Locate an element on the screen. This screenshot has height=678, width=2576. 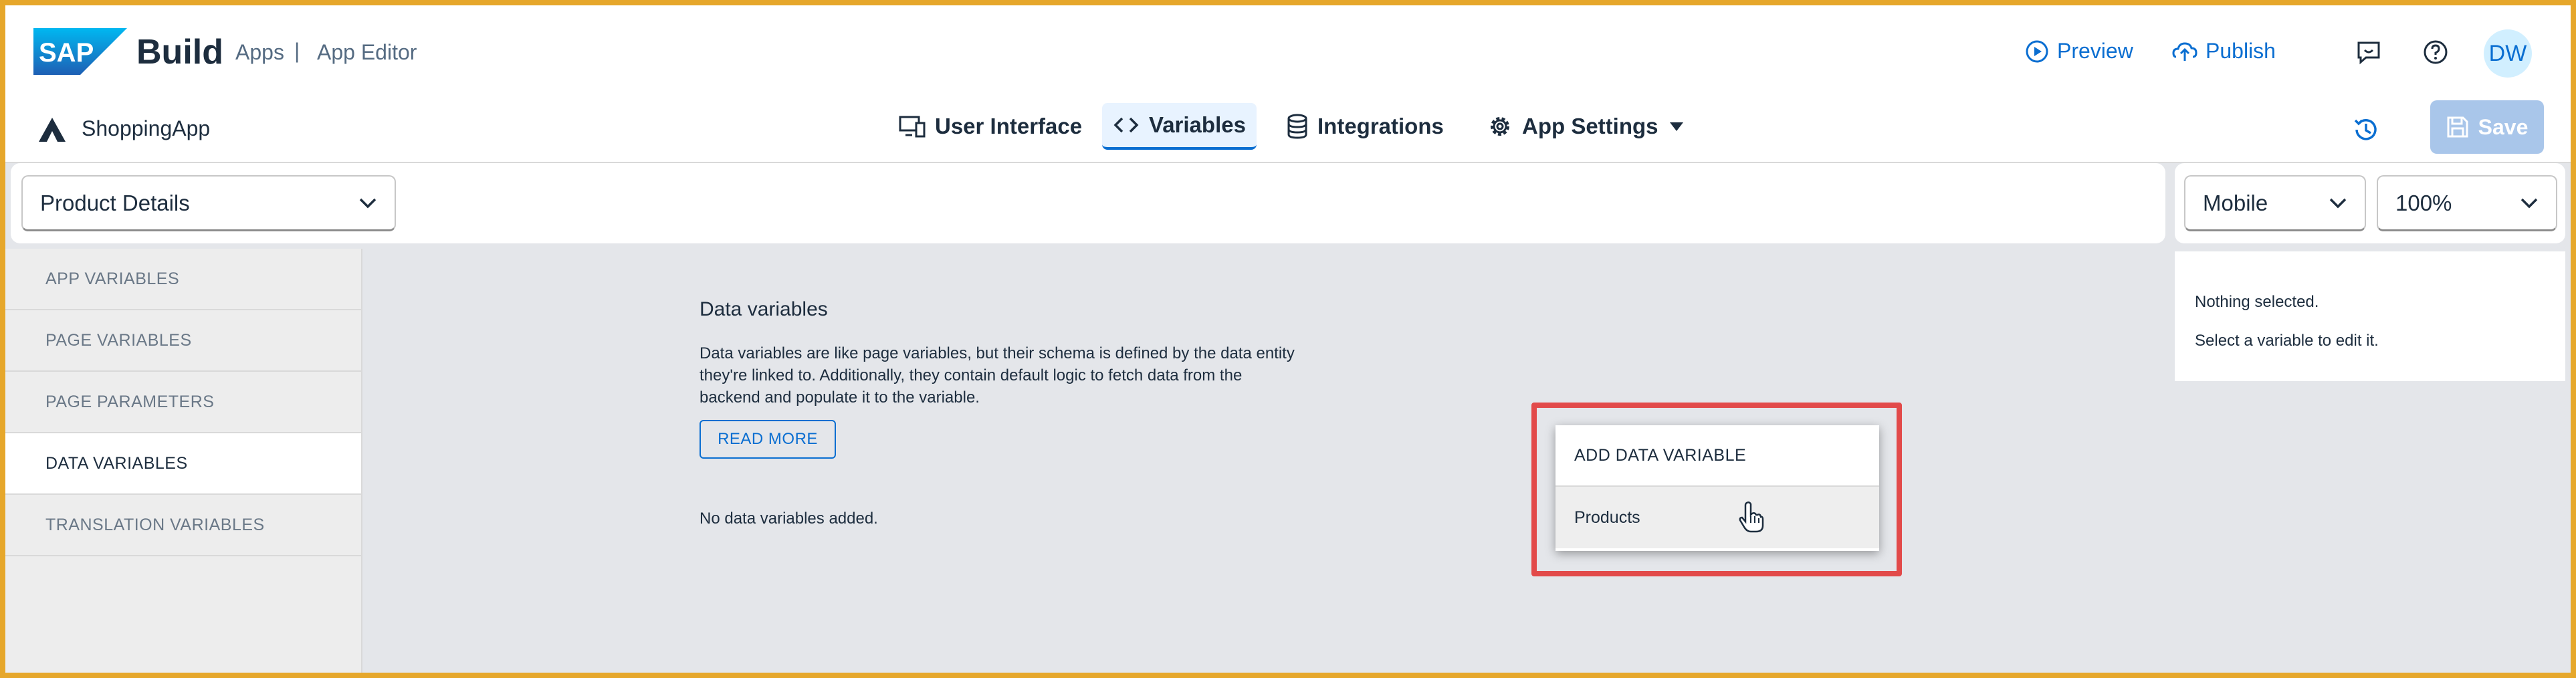
nav-item-page-parameters: PAGE PARAMETERS is located at coordinates (183, 402).